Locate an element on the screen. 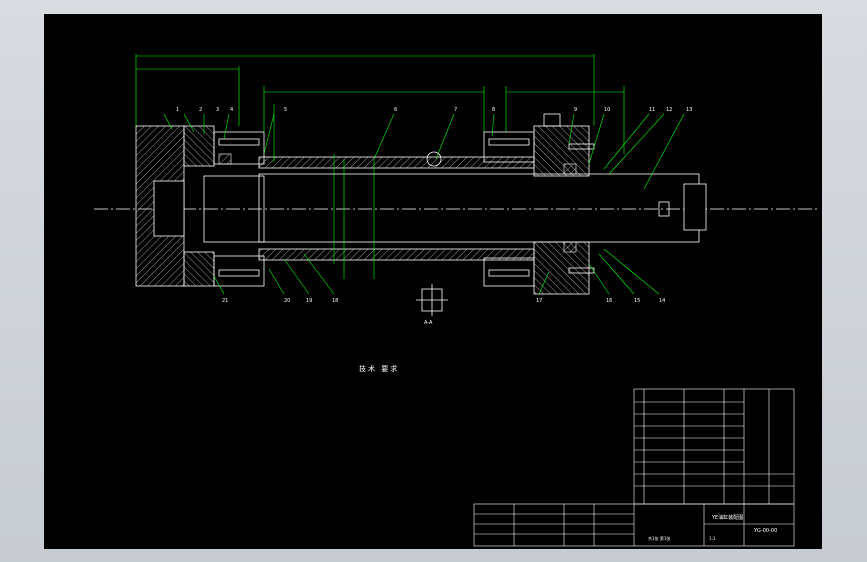  piston-rod is located at coordinates (479, 208).